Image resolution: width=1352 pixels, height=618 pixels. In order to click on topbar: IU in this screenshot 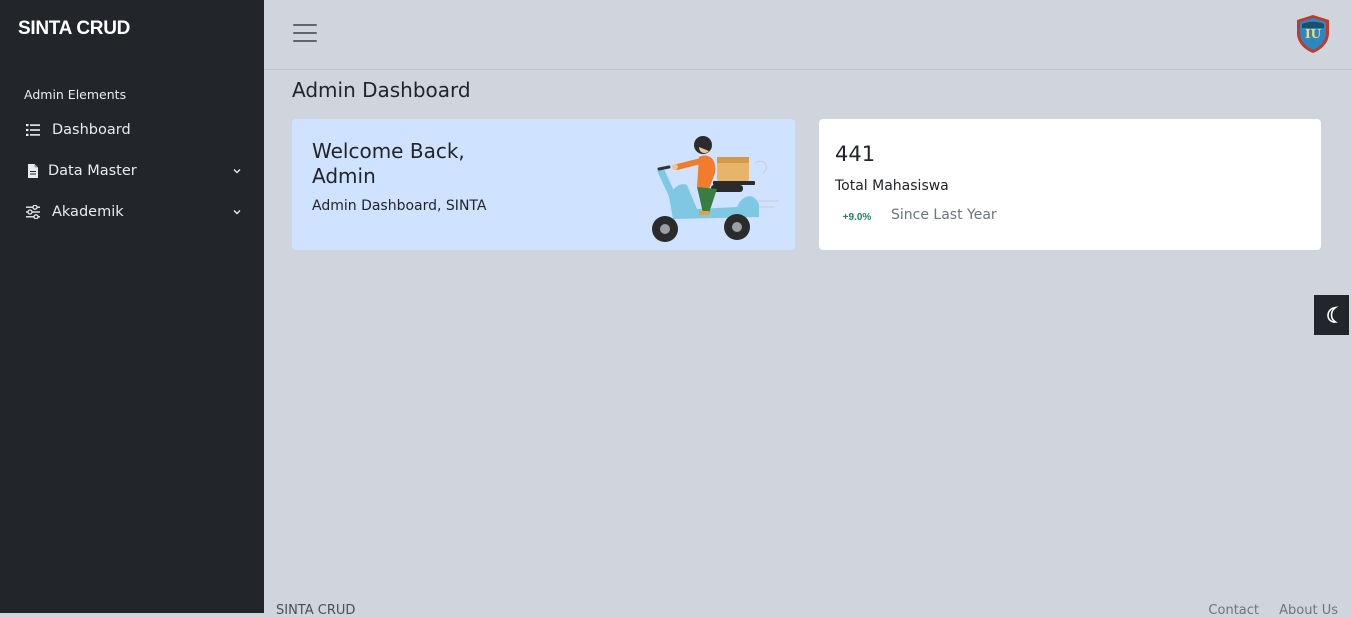, I will do `click(808, 35)`.